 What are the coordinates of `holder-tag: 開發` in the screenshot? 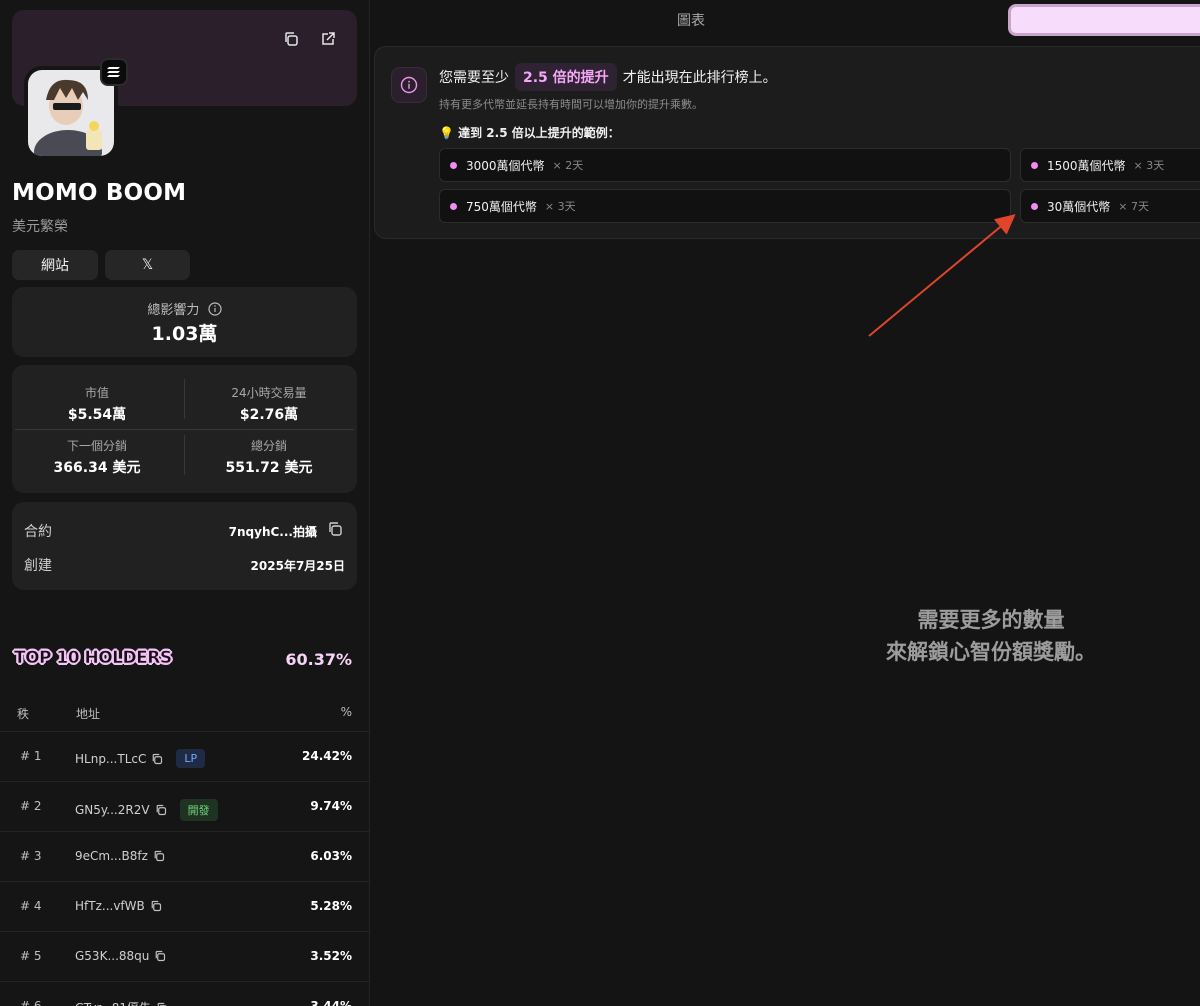 It's located at (198, 810).